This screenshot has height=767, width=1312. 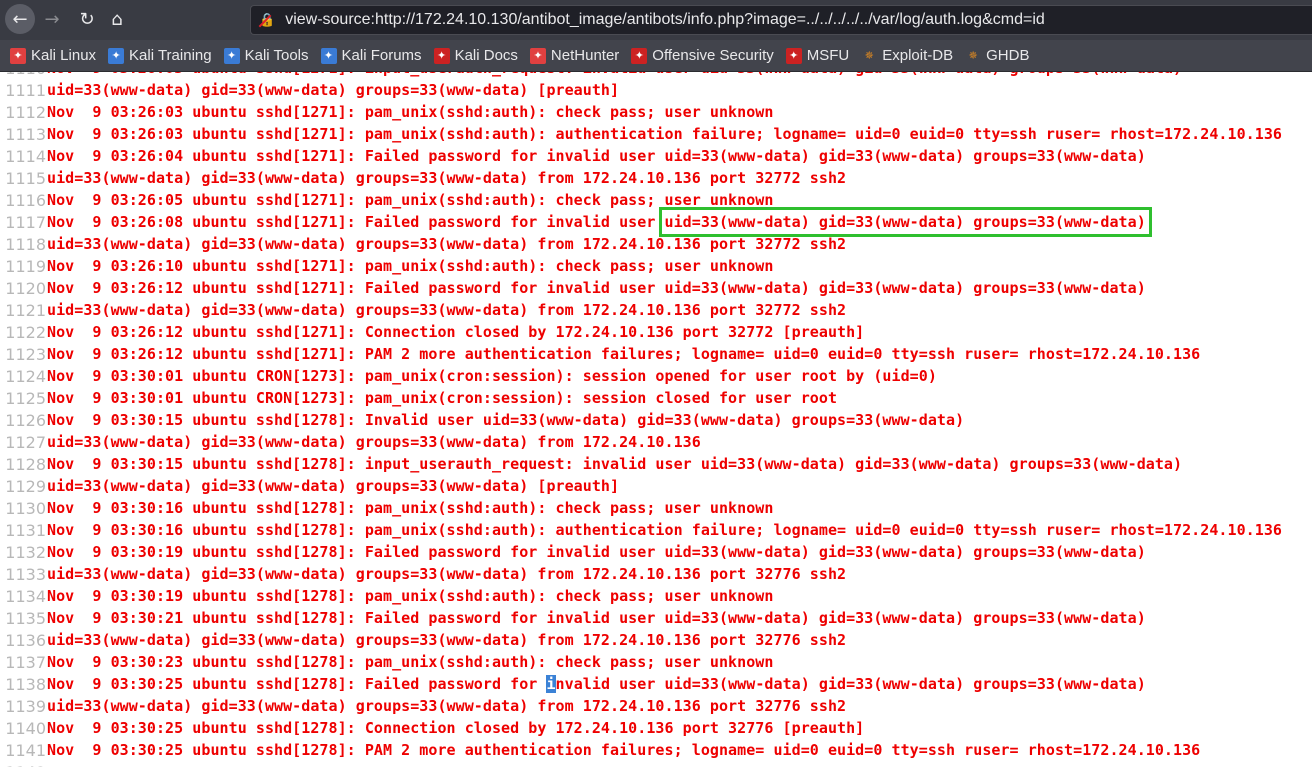 What do you see at coordinates (25, 530) in the screenshot?
I see `line-number: 1131` at bounding box center [25, 530].